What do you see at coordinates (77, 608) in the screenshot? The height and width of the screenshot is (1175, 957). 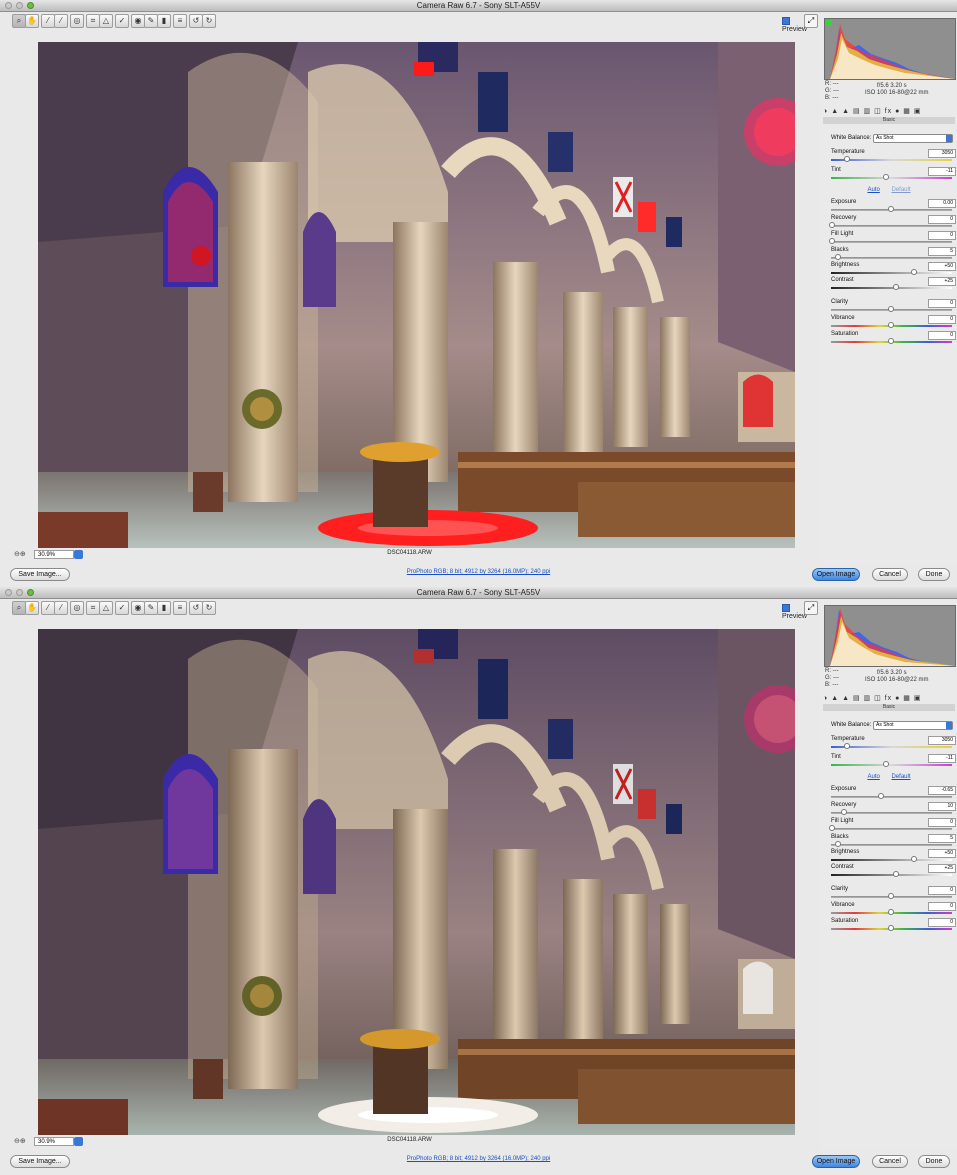 I see `target-adjust-icon: ◎` at bounding box center [77, 608].